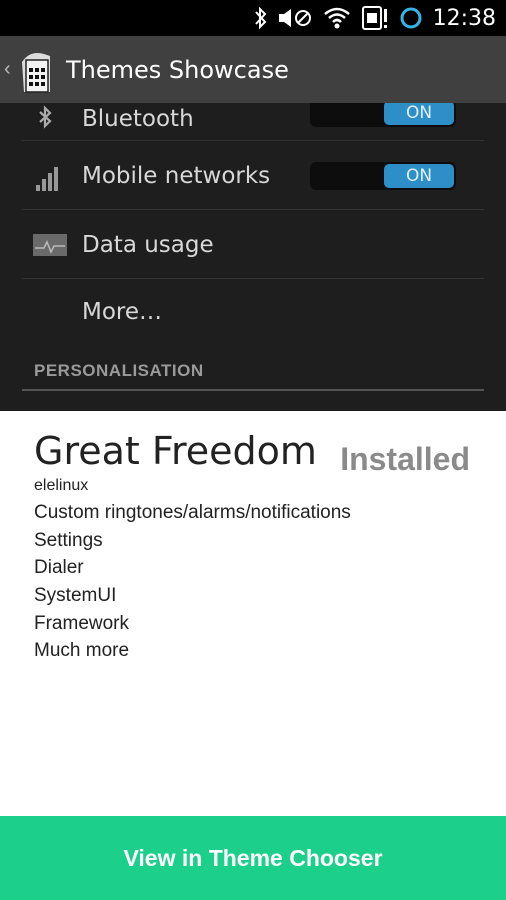  What do you see at coordinates (405, 459) in the screenshot?
I see `installed-label: Installed` at bounding box center [405, 459].